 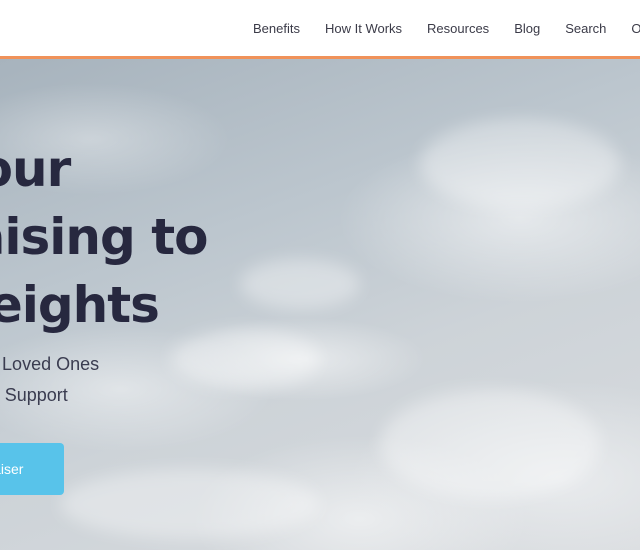 What do you see at coordinates (585, 28) in the screenshot?
I see `nav-link-search: Search` at bounding box center [585, 28].